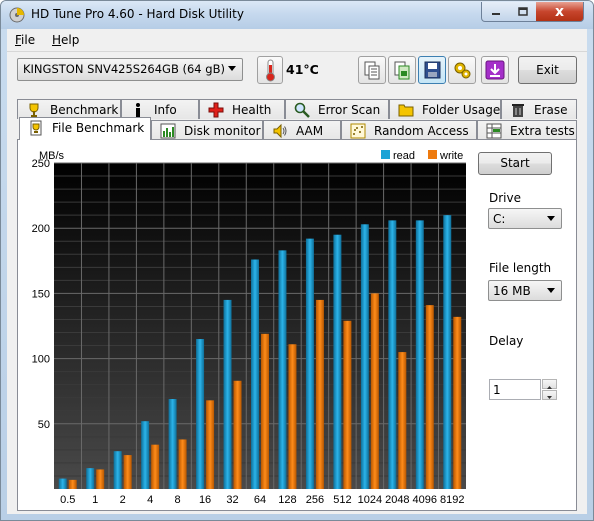 This screenshot has width=594, height=521. I want to click on save-button, so click(432, 70).